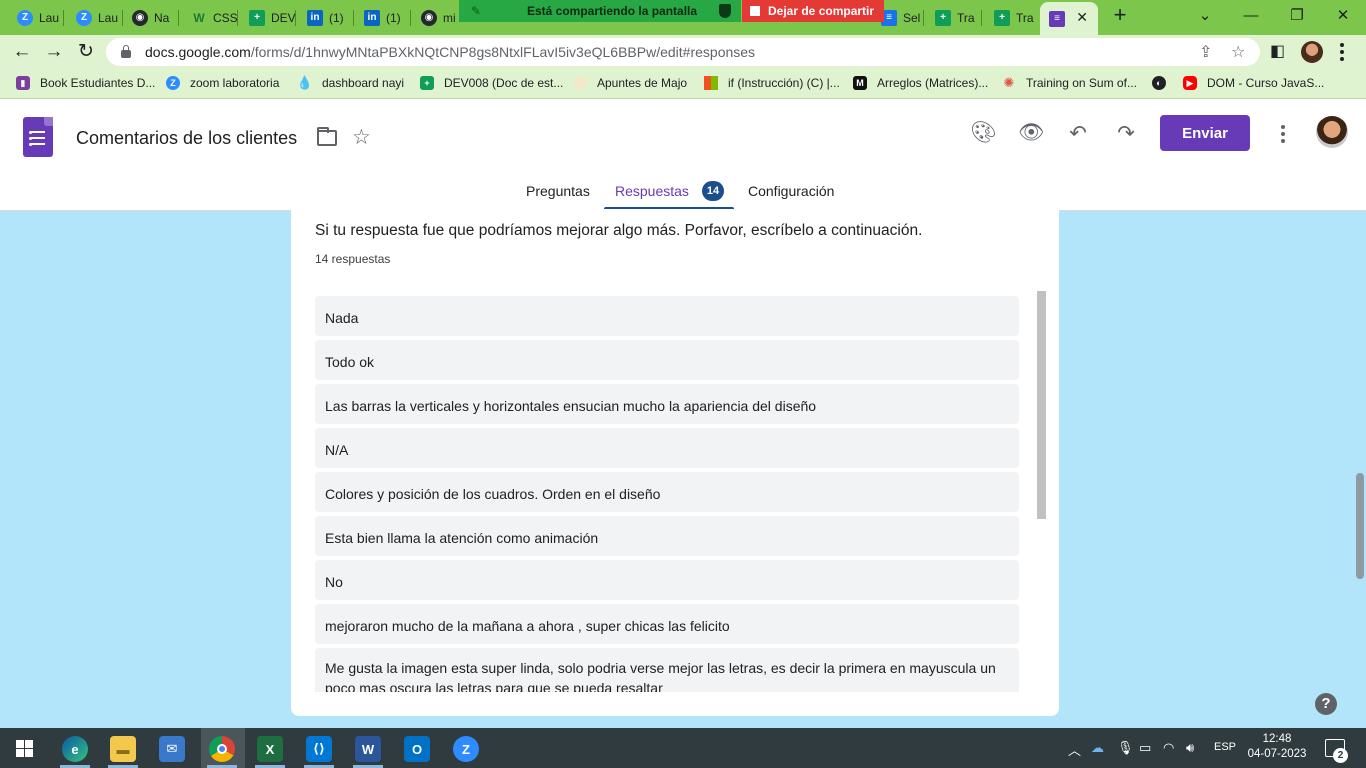 This screenshot has width=1366, height=768. I want to click on bookmark-item: 💧 dashboard nayi, so click(350, 82).